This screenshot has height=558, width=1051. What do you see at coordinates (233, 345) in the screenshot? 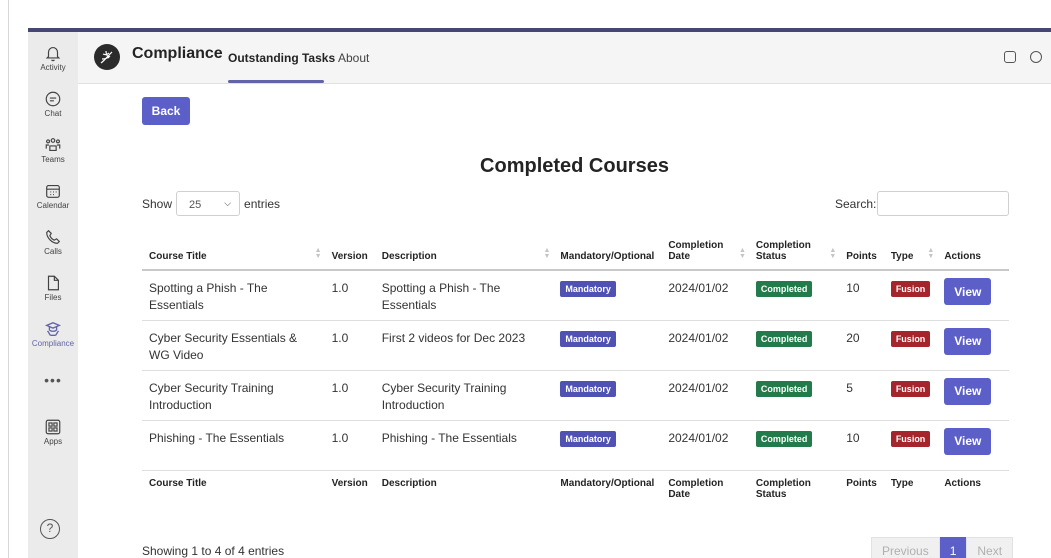
I see `cell-course-title: Cyber Security Essentials & WG Video` at bounding box center [233, 345].